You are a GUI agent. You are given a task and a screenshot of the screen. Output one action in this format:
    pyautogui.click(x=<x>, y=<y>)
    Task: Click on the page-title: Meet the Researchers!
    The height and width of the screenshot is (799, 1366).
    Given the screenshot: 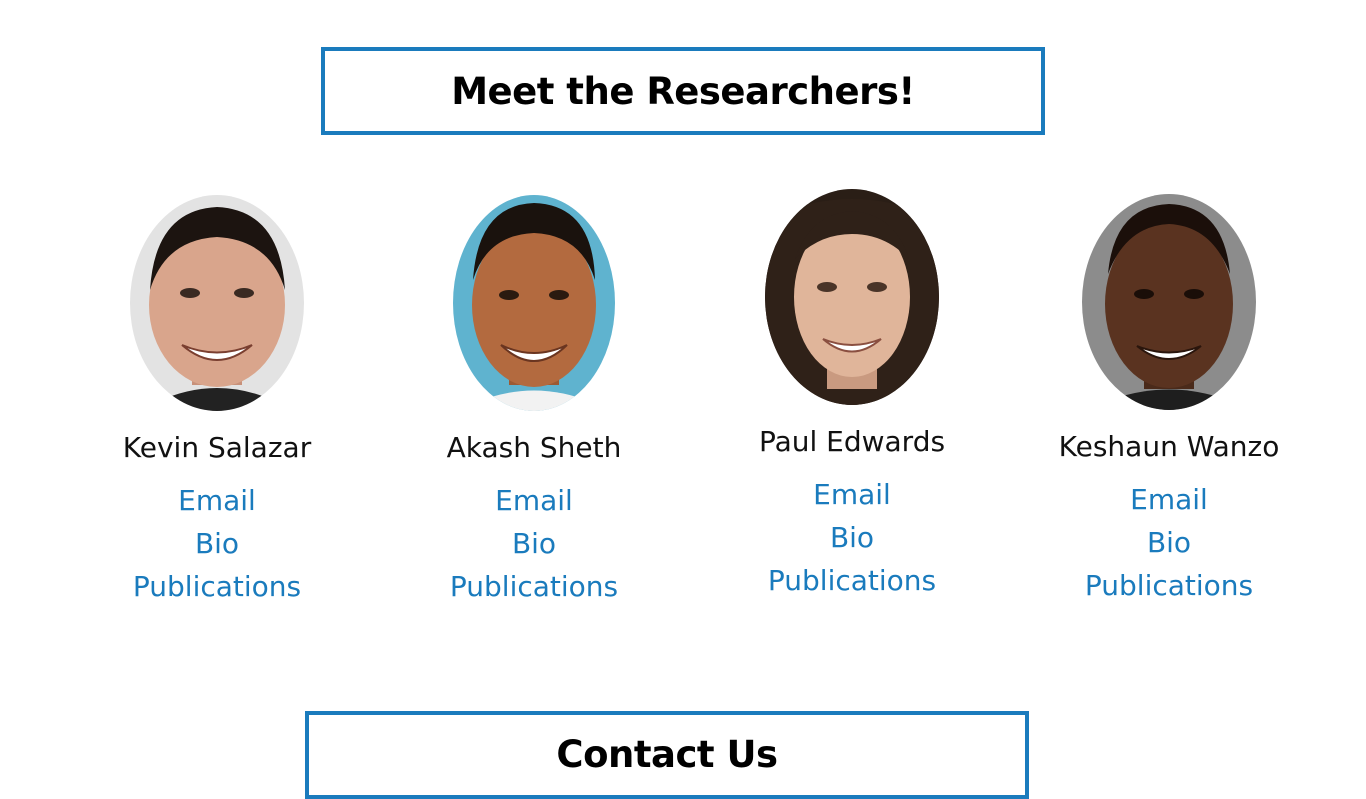 What is the action you would take?
    pyautogui.click(x=683, y=91)
    